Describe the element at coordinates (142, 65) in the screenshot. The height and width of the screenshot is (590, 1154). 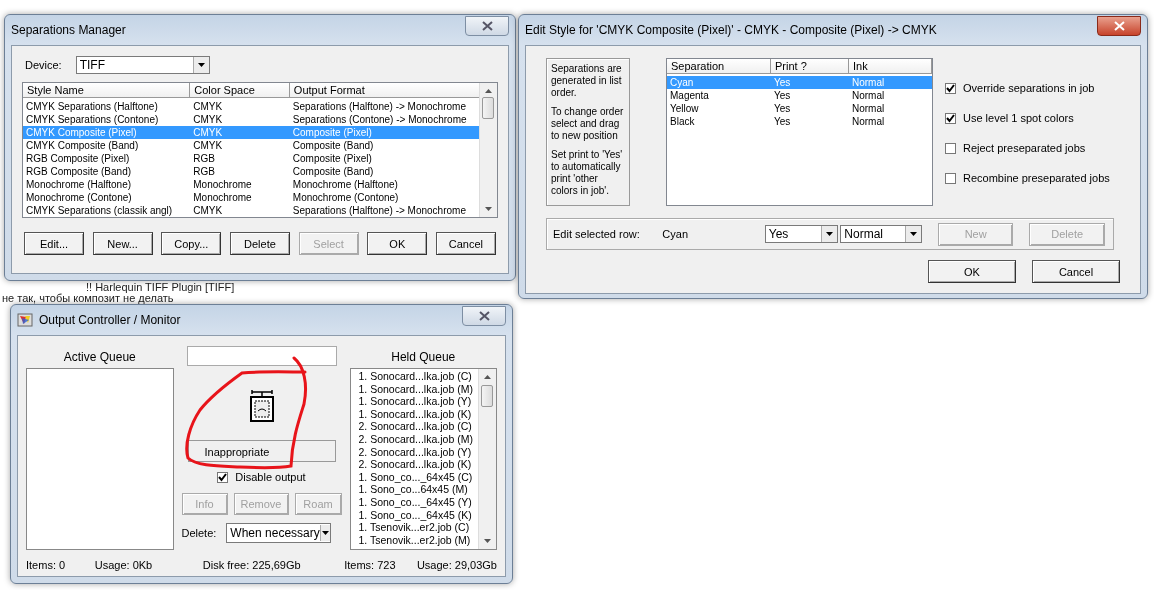
I see `dropdown: TIFF` at that location.